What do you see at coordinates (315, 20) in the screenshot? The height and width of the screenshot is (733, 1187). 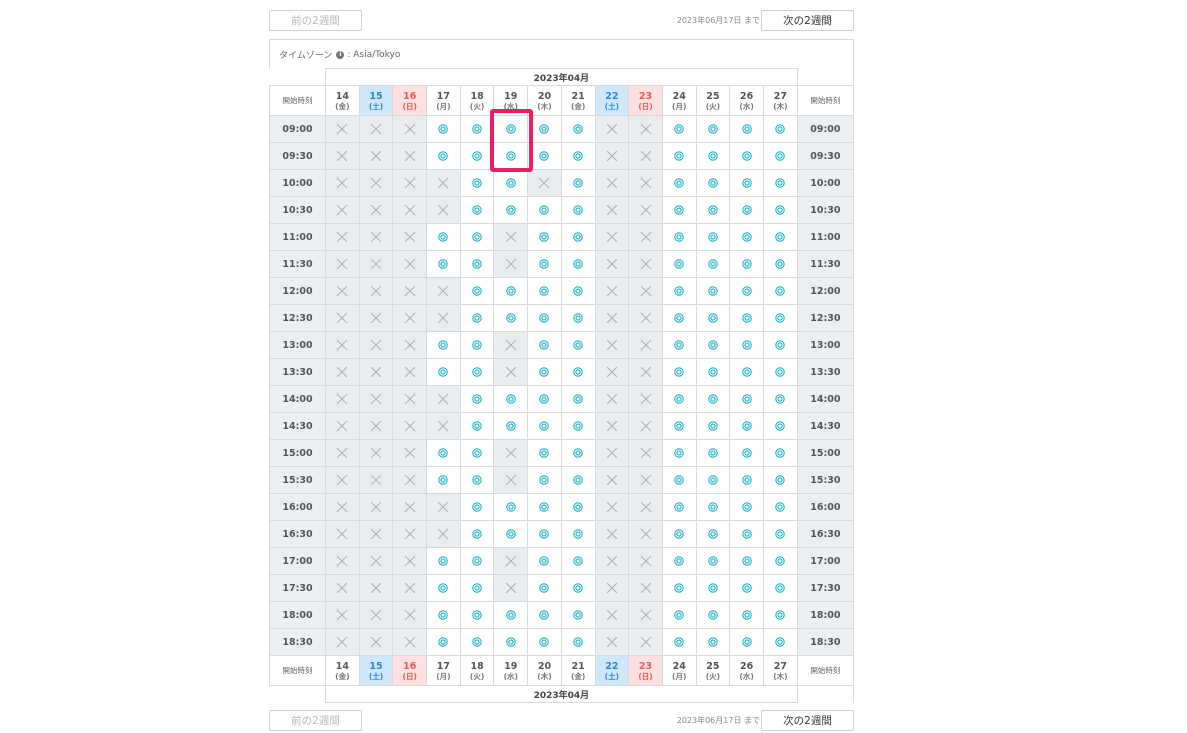 I see `prev-2-weeks-button: 前の2週間` at bounding box center [315, 20].